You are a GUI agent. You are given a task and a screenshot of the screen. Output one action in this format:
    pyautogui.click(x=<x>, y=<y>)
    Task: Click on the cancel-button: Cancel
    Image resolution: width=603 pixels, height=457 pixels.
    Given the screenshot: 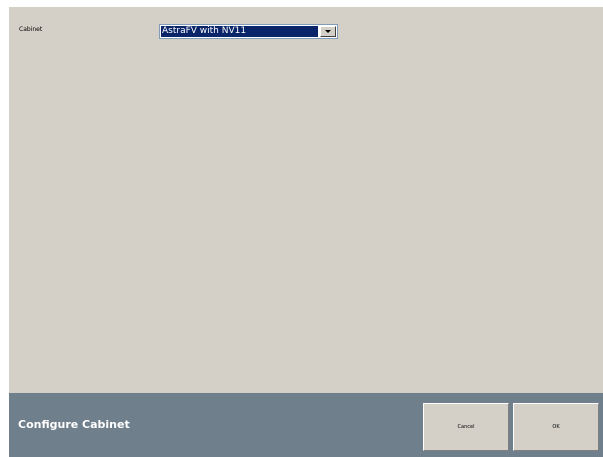 What is the action you would take?
    pyautogui.click(x=466, y=427)
    